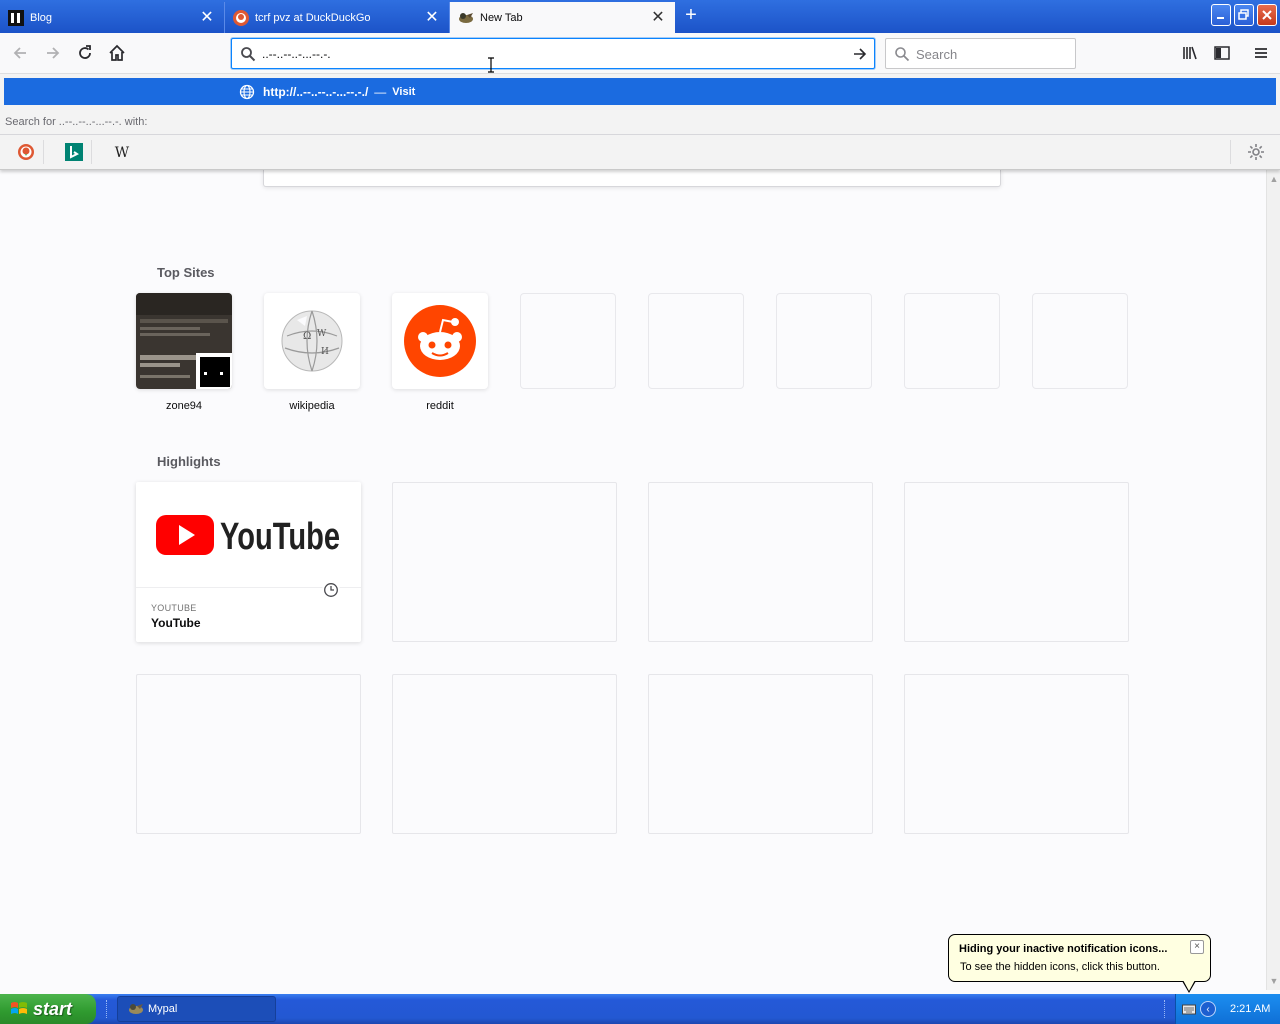 The width and height of the screenshot is (1280, 1024). I want to click on taskbar-app-mypal: Mypal, so click(196, 1009).